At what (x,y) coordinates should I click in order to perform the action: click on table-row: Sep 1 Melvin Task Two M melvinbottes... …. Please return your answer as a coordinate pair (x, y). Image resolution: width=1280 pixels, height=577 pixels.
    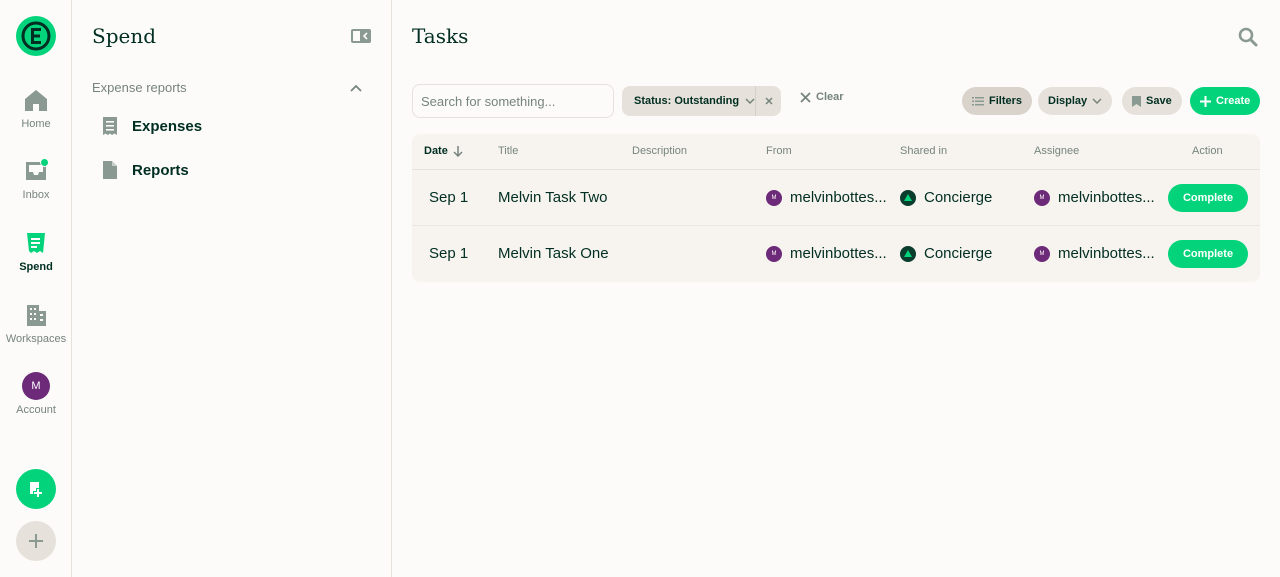
    Looking at the image, I should click on (836, 198).